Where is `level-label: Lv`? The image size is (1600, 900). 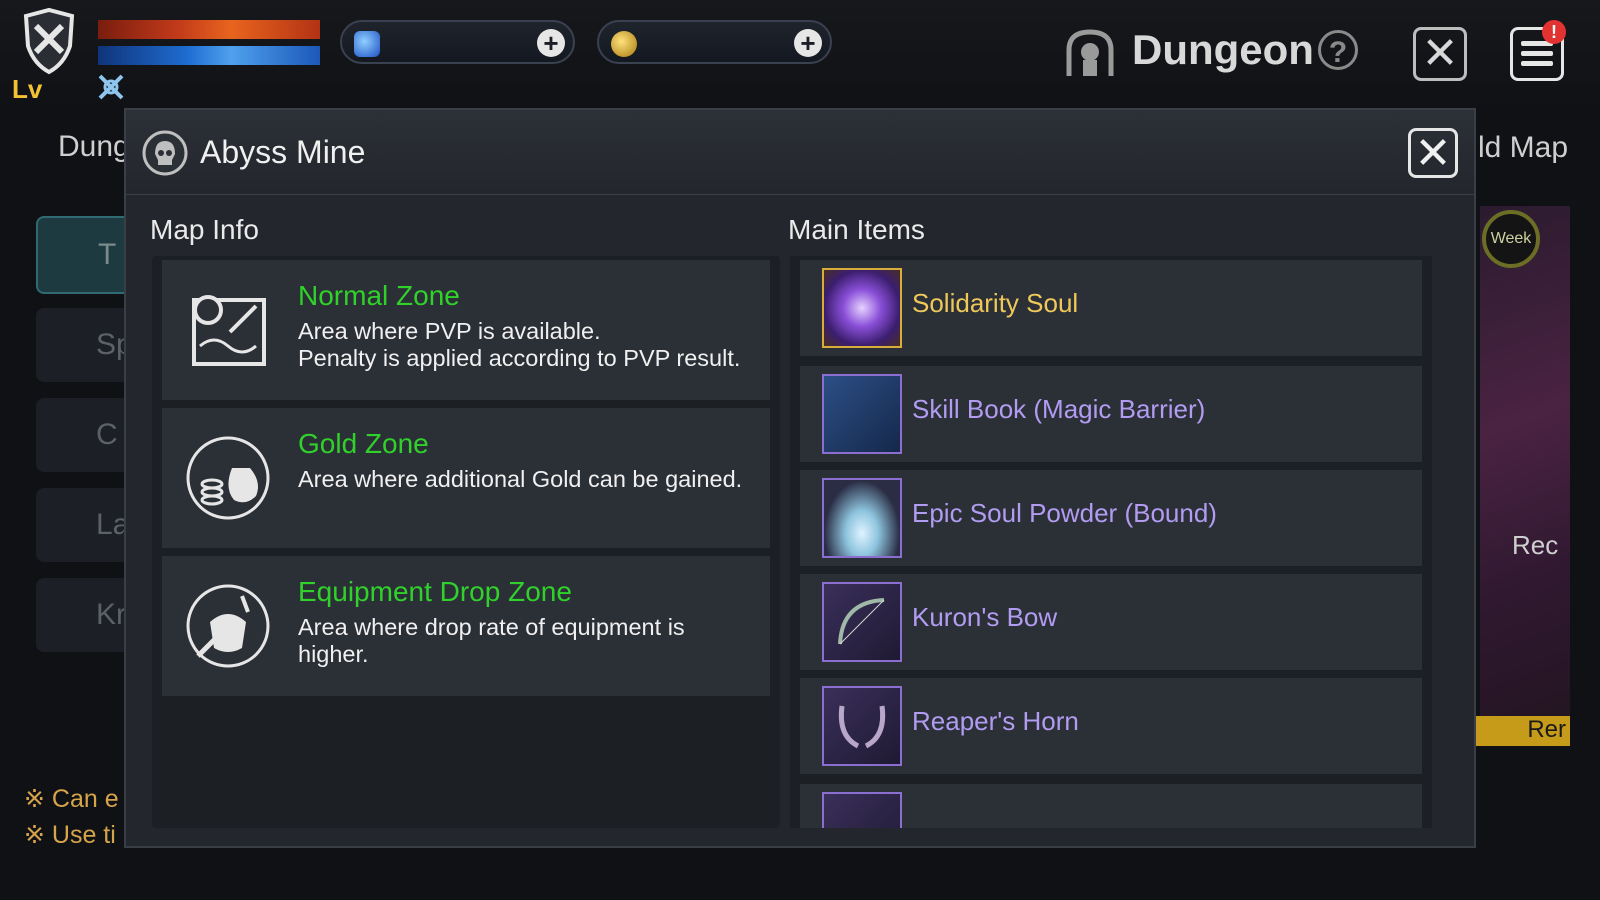 level-label: Lv is located at coordinates (27, 89).